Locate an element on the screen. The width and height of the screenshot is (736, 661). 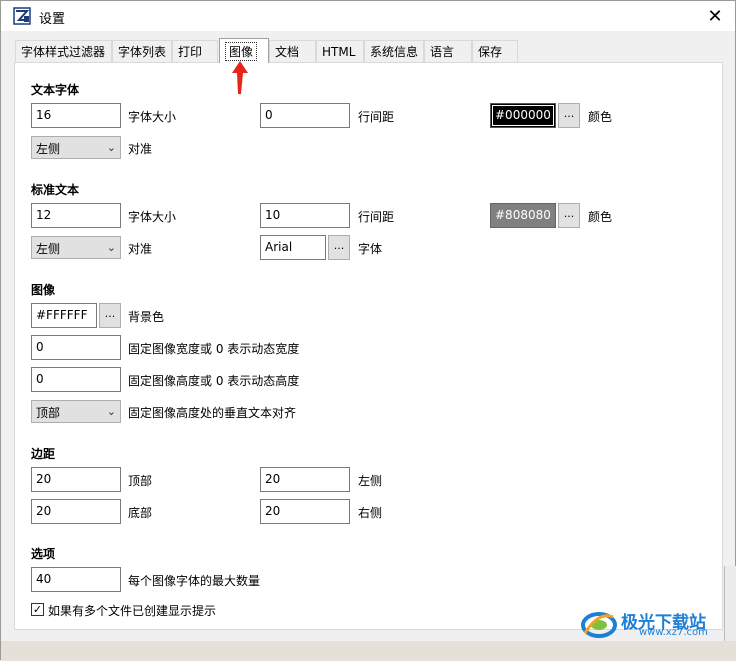
text-align-select: 左侧 ⌄ is located at coordinates (76, 147).